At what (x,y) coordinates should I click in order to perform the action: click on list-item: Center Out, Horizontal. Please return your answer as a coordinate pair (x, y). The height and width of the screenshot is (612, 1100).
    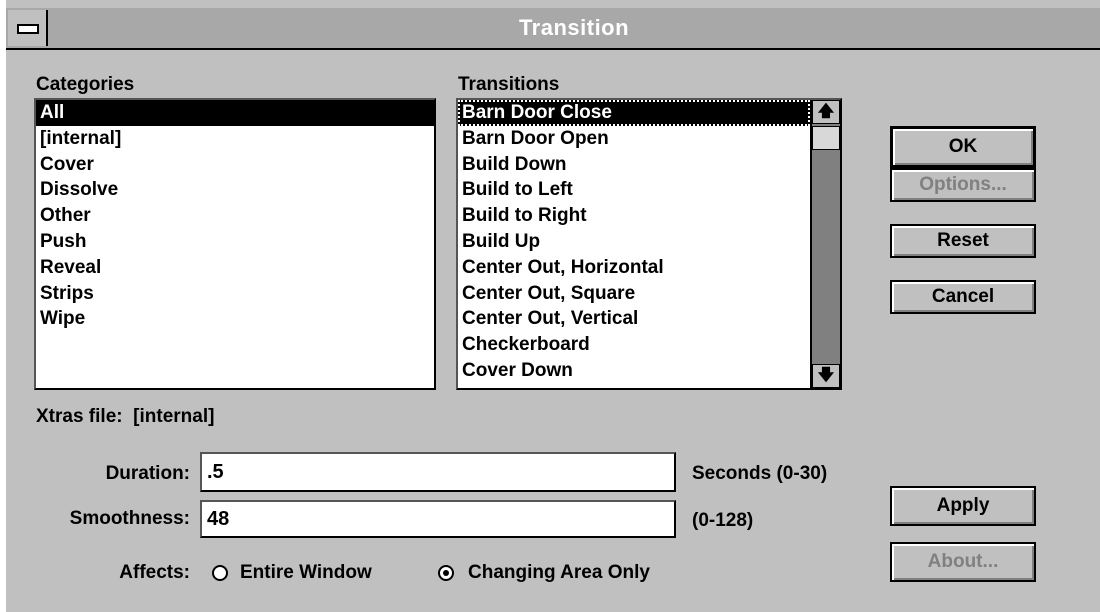
    Looking at the image, I should click on (634, 268).